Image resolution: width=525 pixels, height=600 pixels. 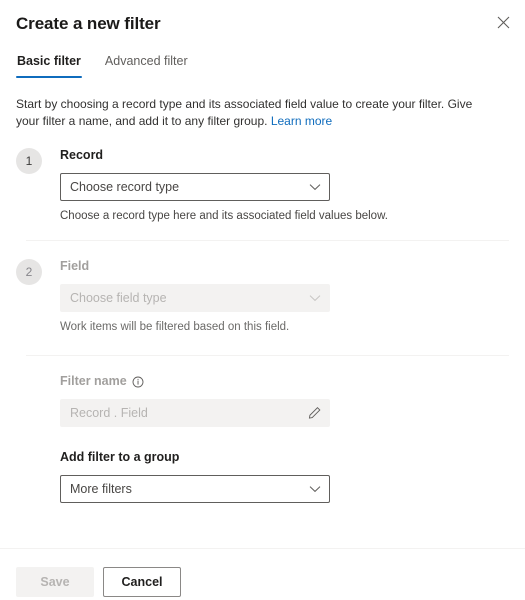 I want to click on filter-name-section: Filter name Record . Field, so click(x=262, y=391).